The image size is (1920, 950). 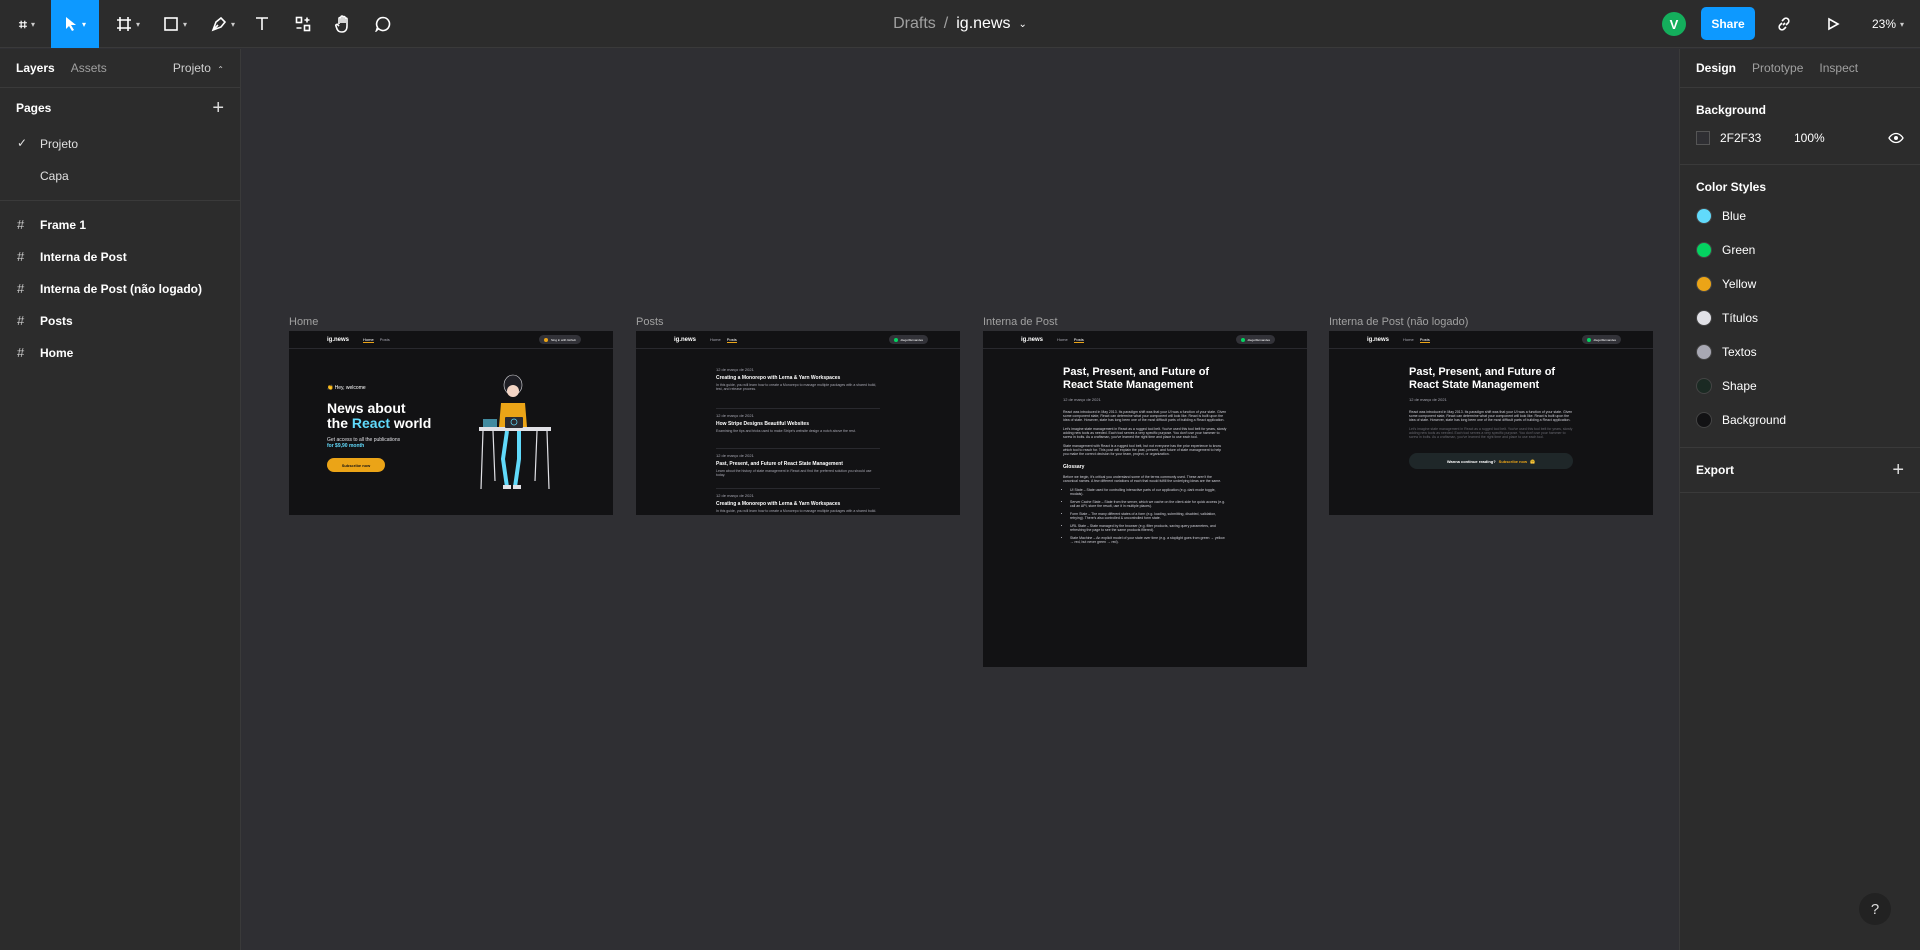 What do you see at coordinates (1784, 24) in the screenshot?
I see `copy-link-button` at bounding box center [1784, 24].